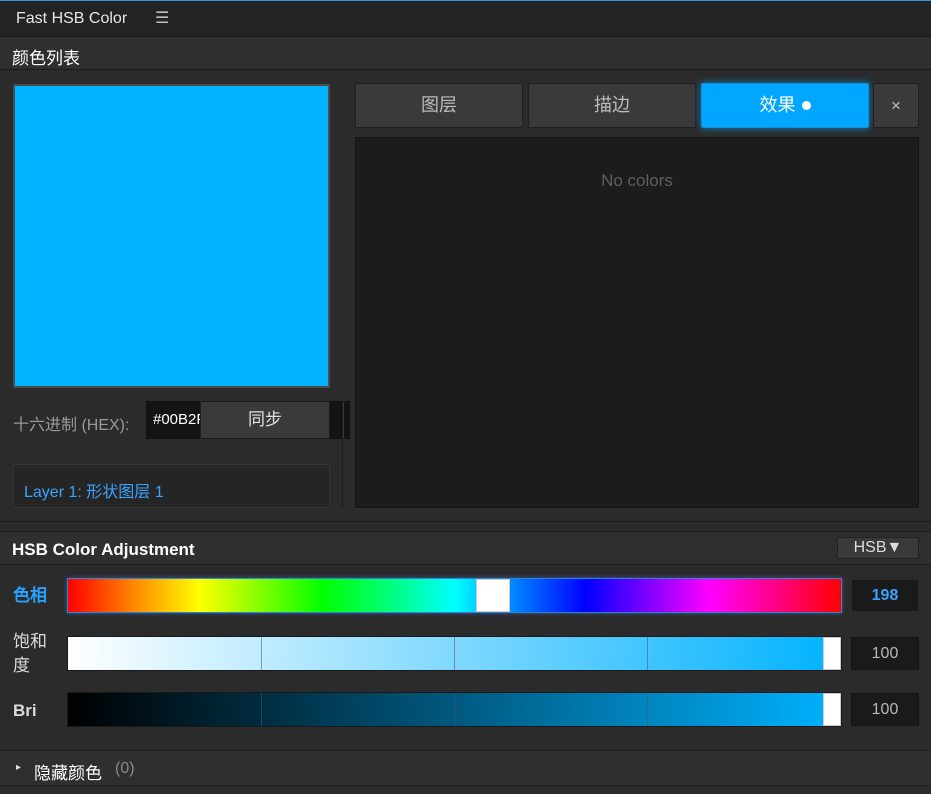  I want to click on hidden-colors-label: 隐藏颜色, so click(68, 773).